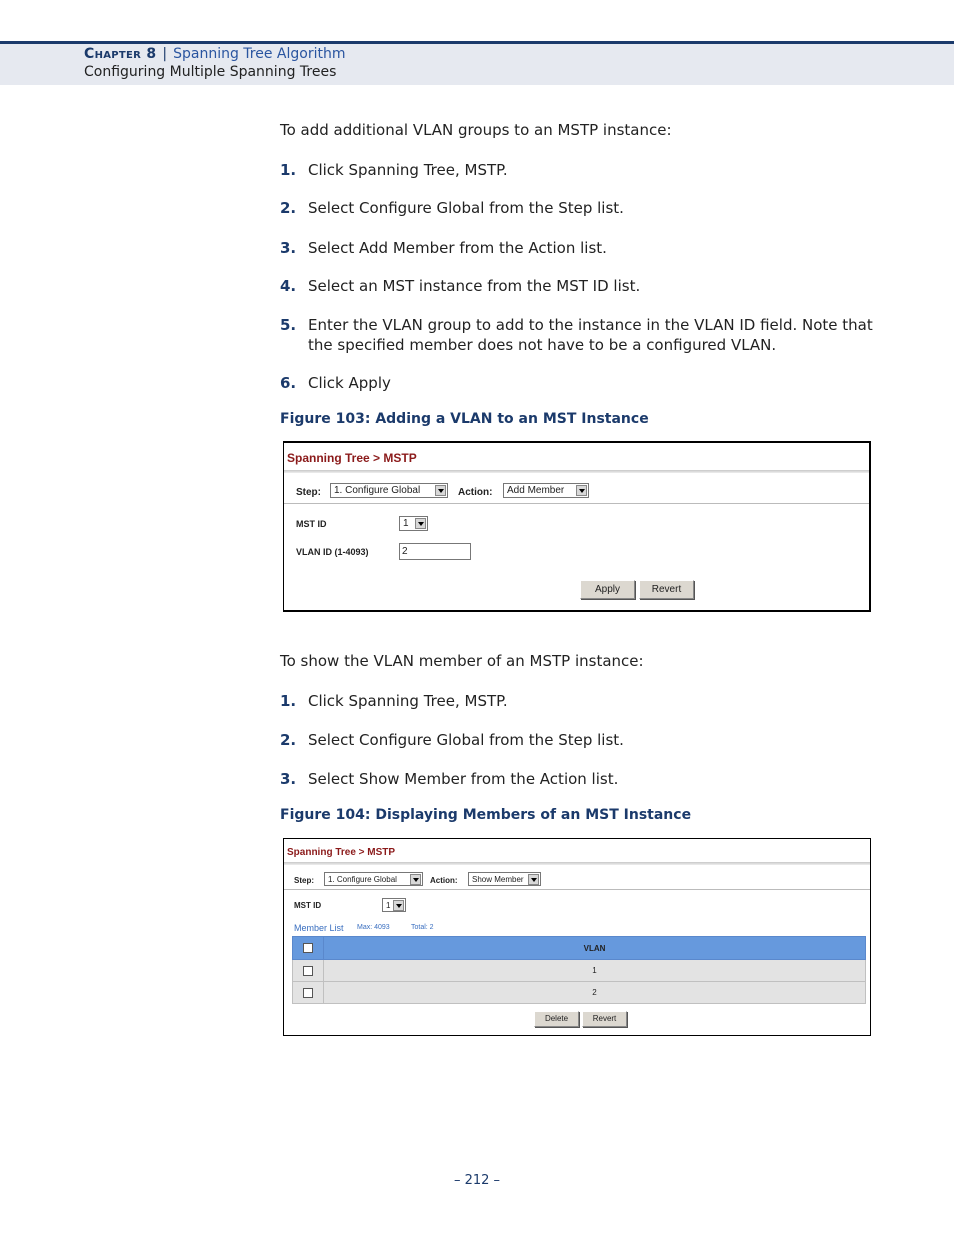  I want to click on action-select: Add Member, so click(546, 490).